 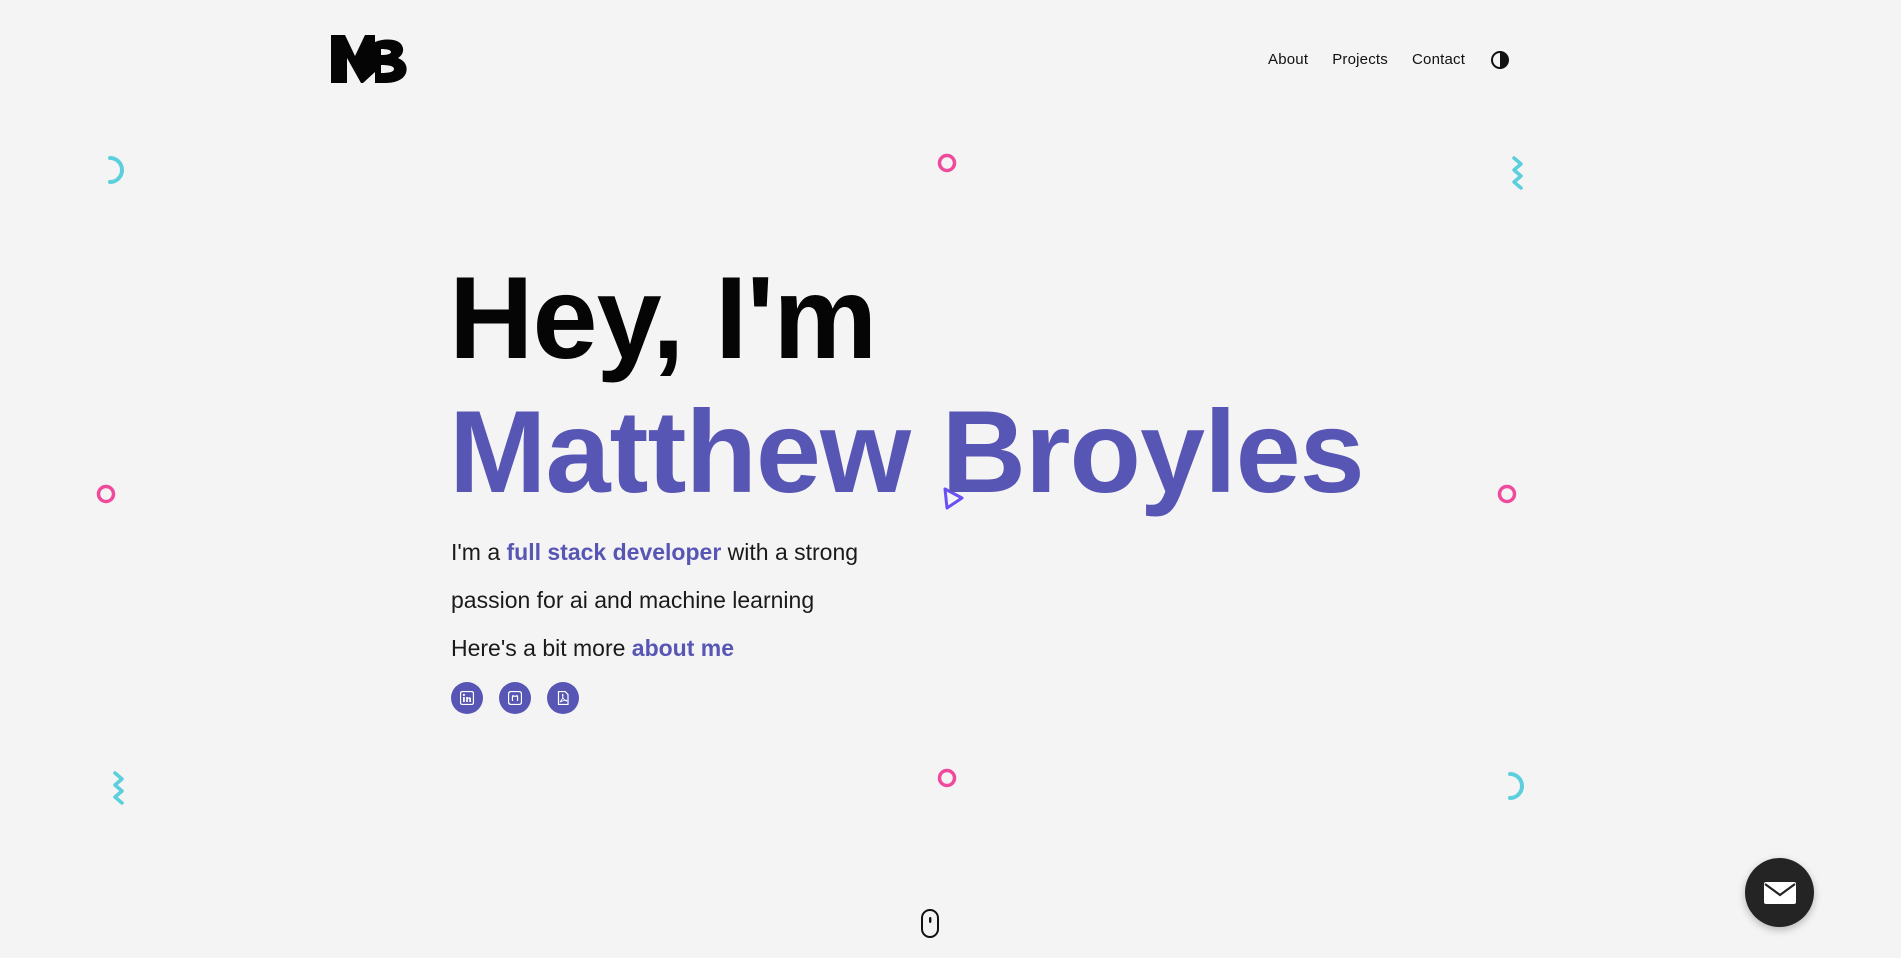 I want to click on main-nav: About Projects Contact, so click(x=1389, y=60).